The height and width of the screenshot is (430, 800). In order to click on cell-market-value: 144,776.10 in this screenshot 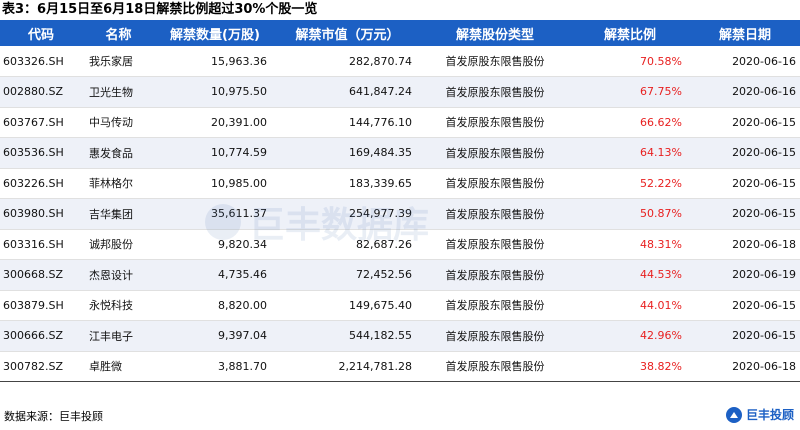, I will do `click(347, 122)`.